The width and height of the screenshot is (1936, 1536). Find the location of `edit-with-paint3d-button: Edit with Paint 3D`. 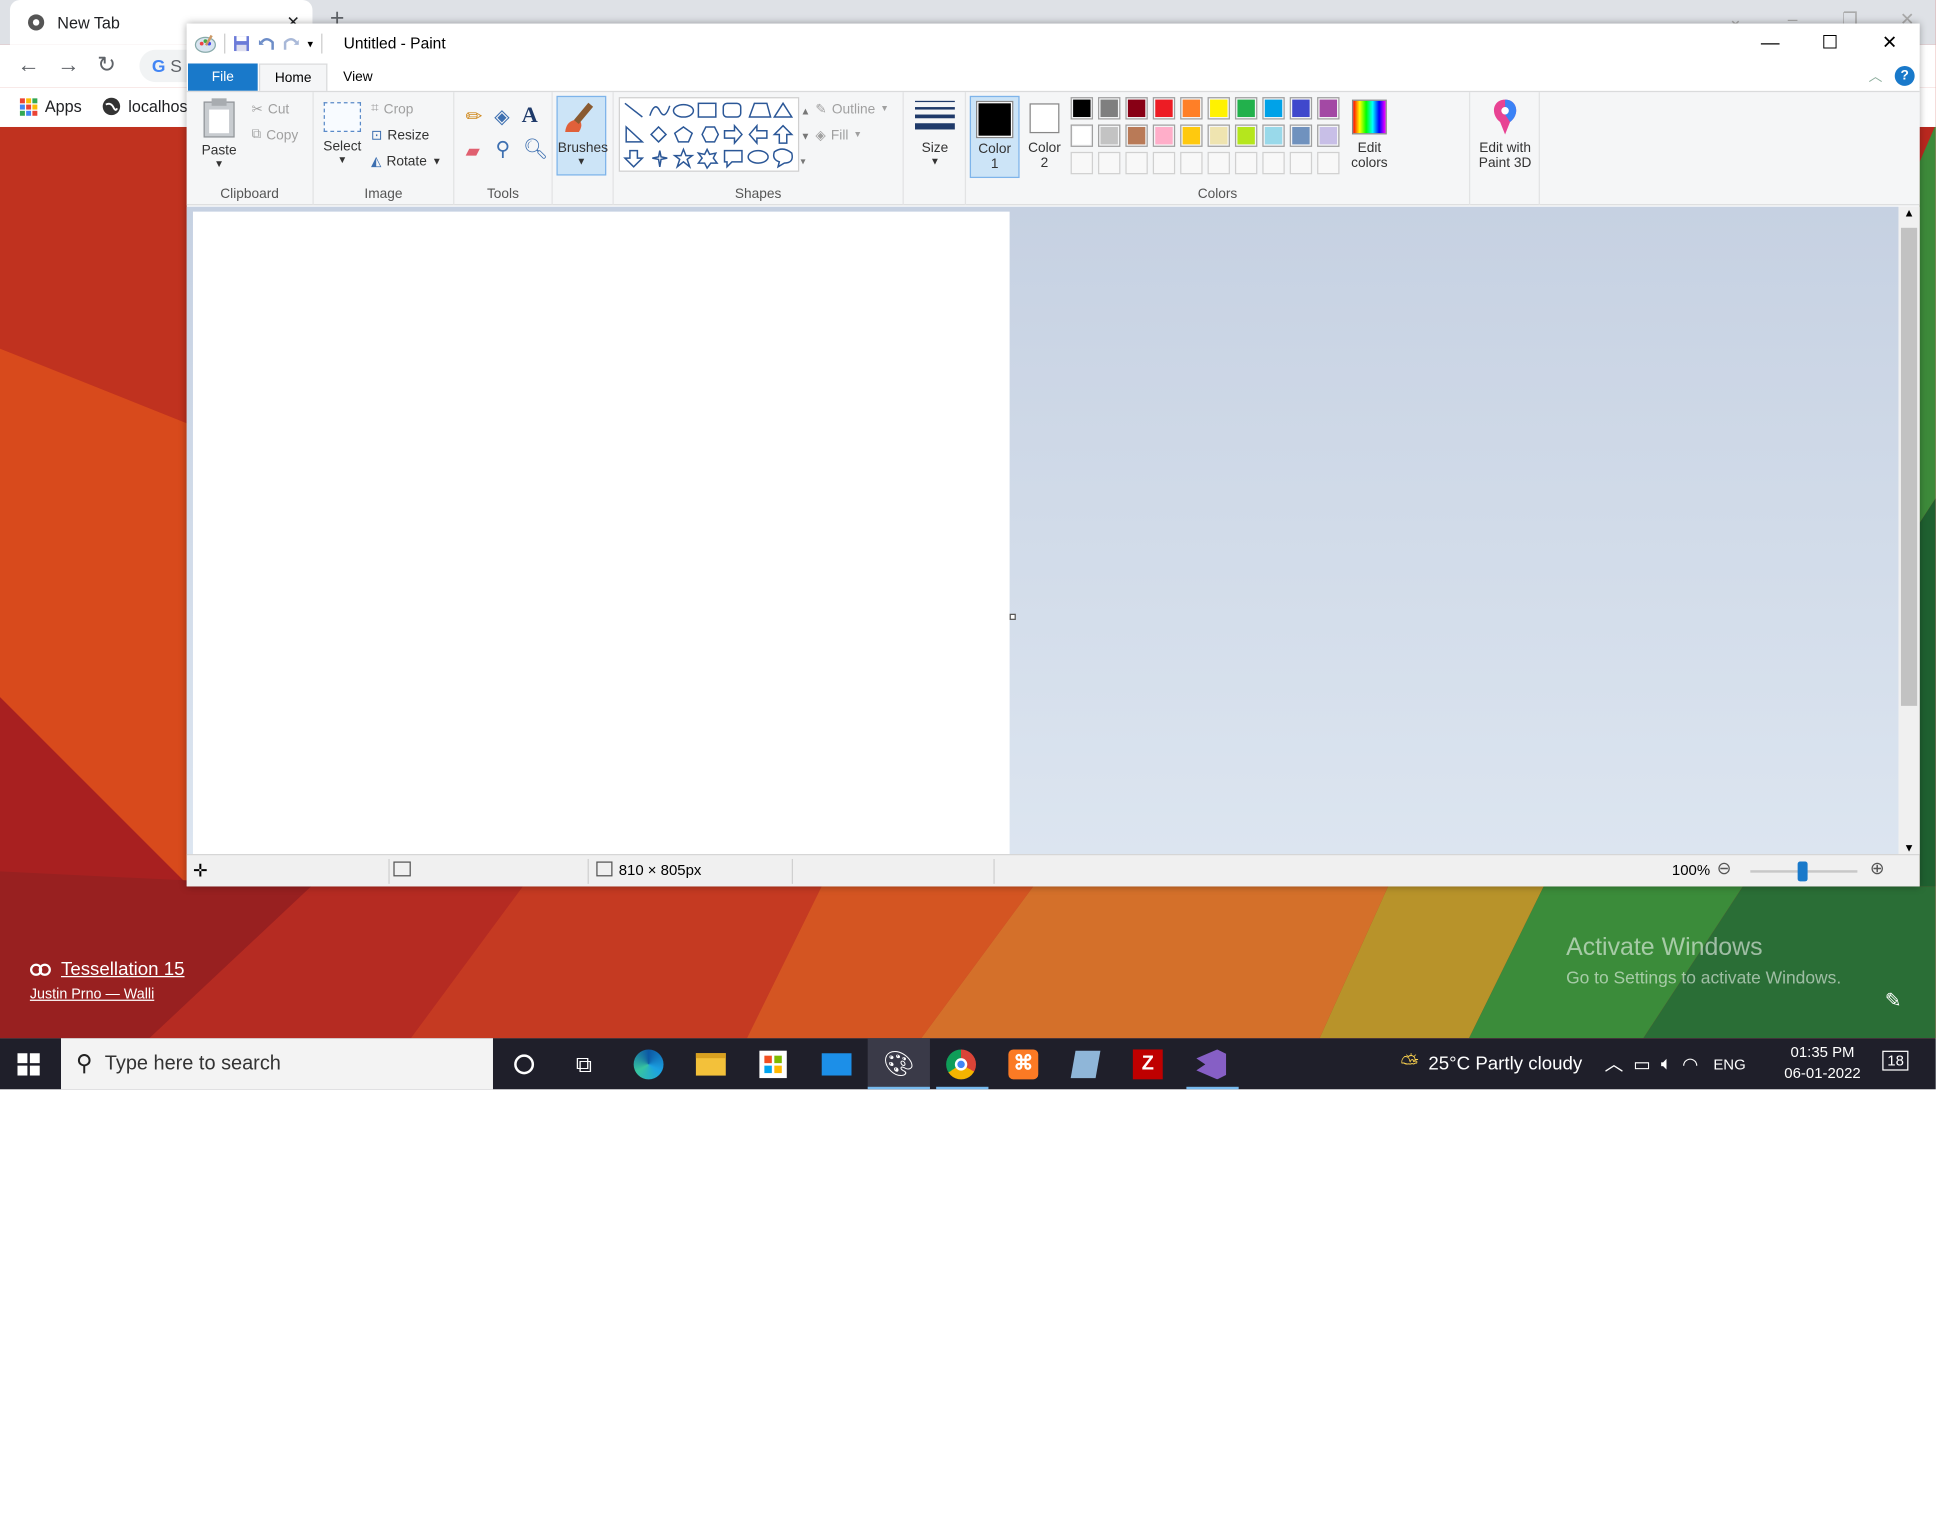

edit-with-paint3d-button: Edit with Paint 3D is located at coordinates (1505, 134).